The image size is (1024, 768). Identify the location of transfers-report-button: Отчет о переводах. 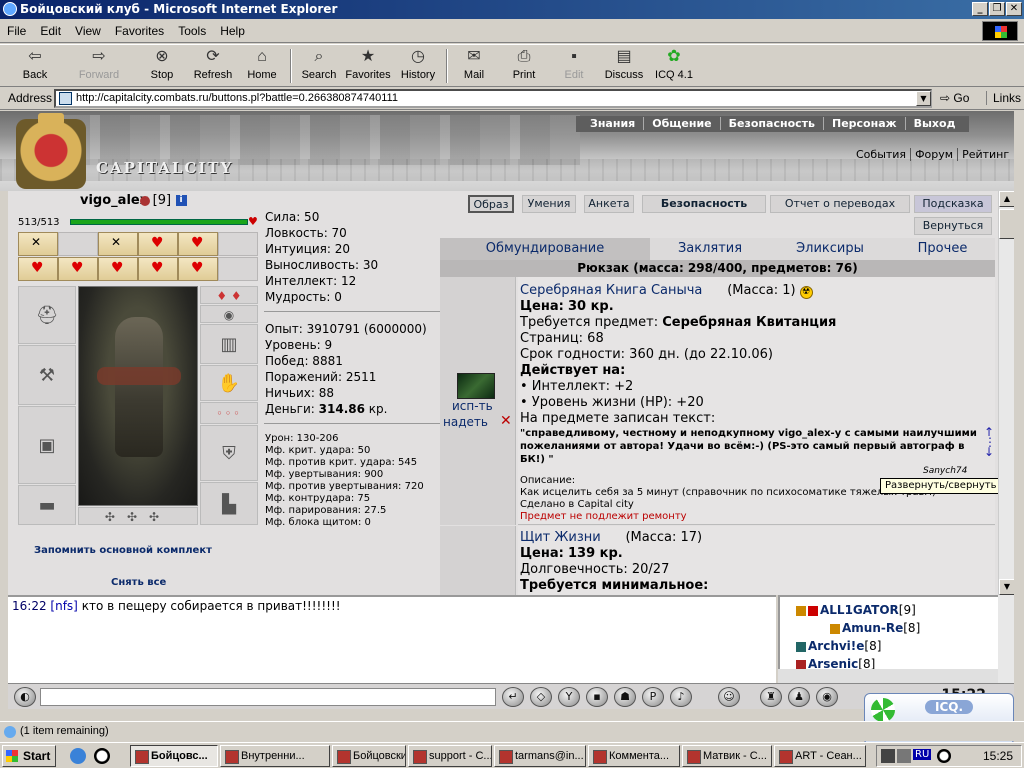
(840, 204).